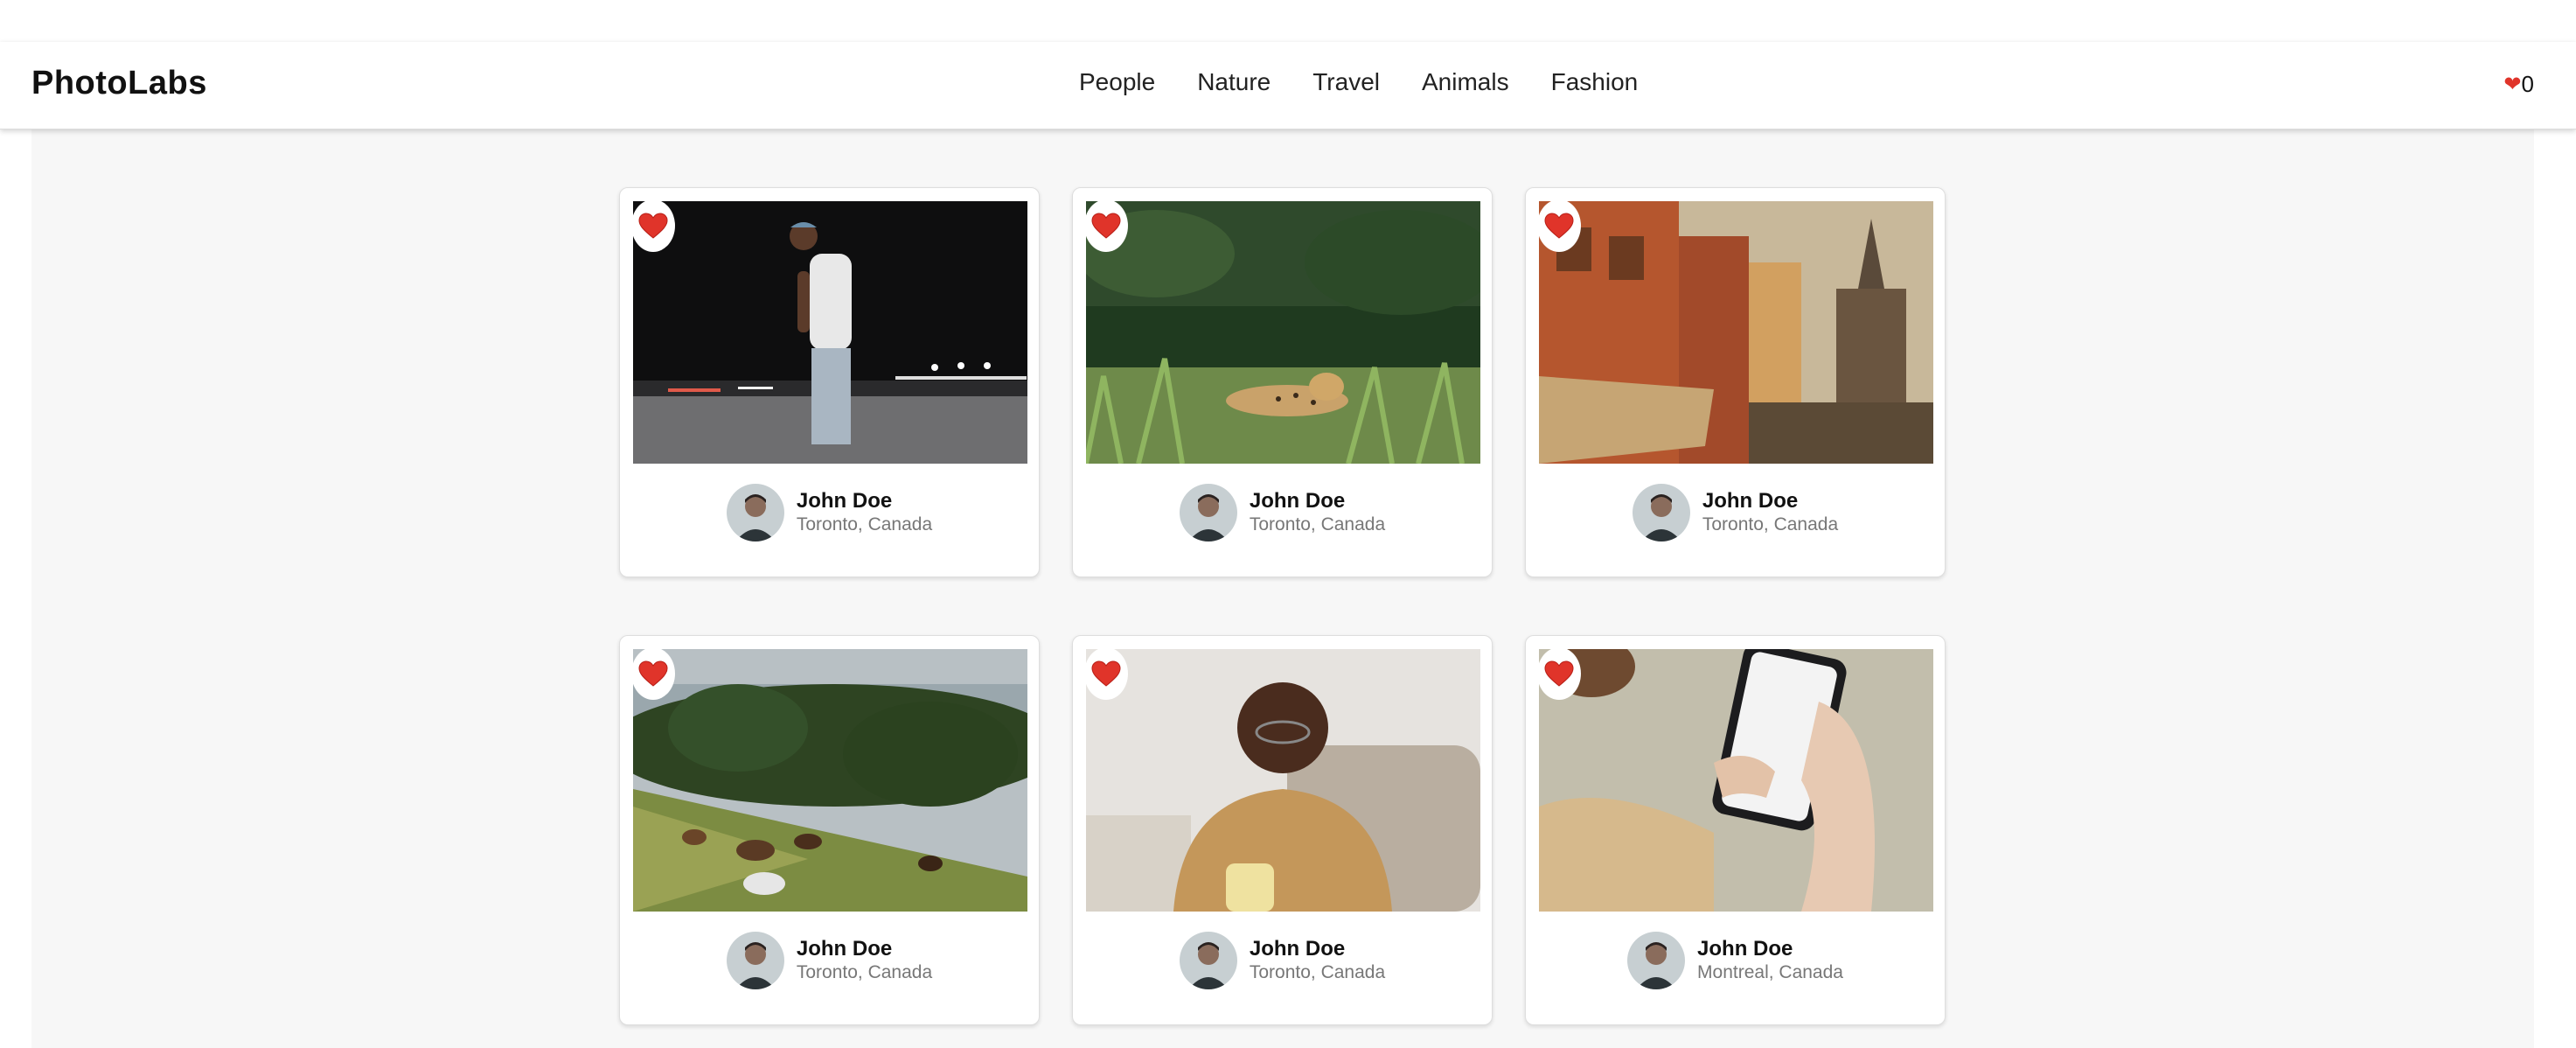  What do you see at coordinates (119, 83) in the screenshot?
I see `app-logo: PhotoLabs` at bounding box center [119, 83].